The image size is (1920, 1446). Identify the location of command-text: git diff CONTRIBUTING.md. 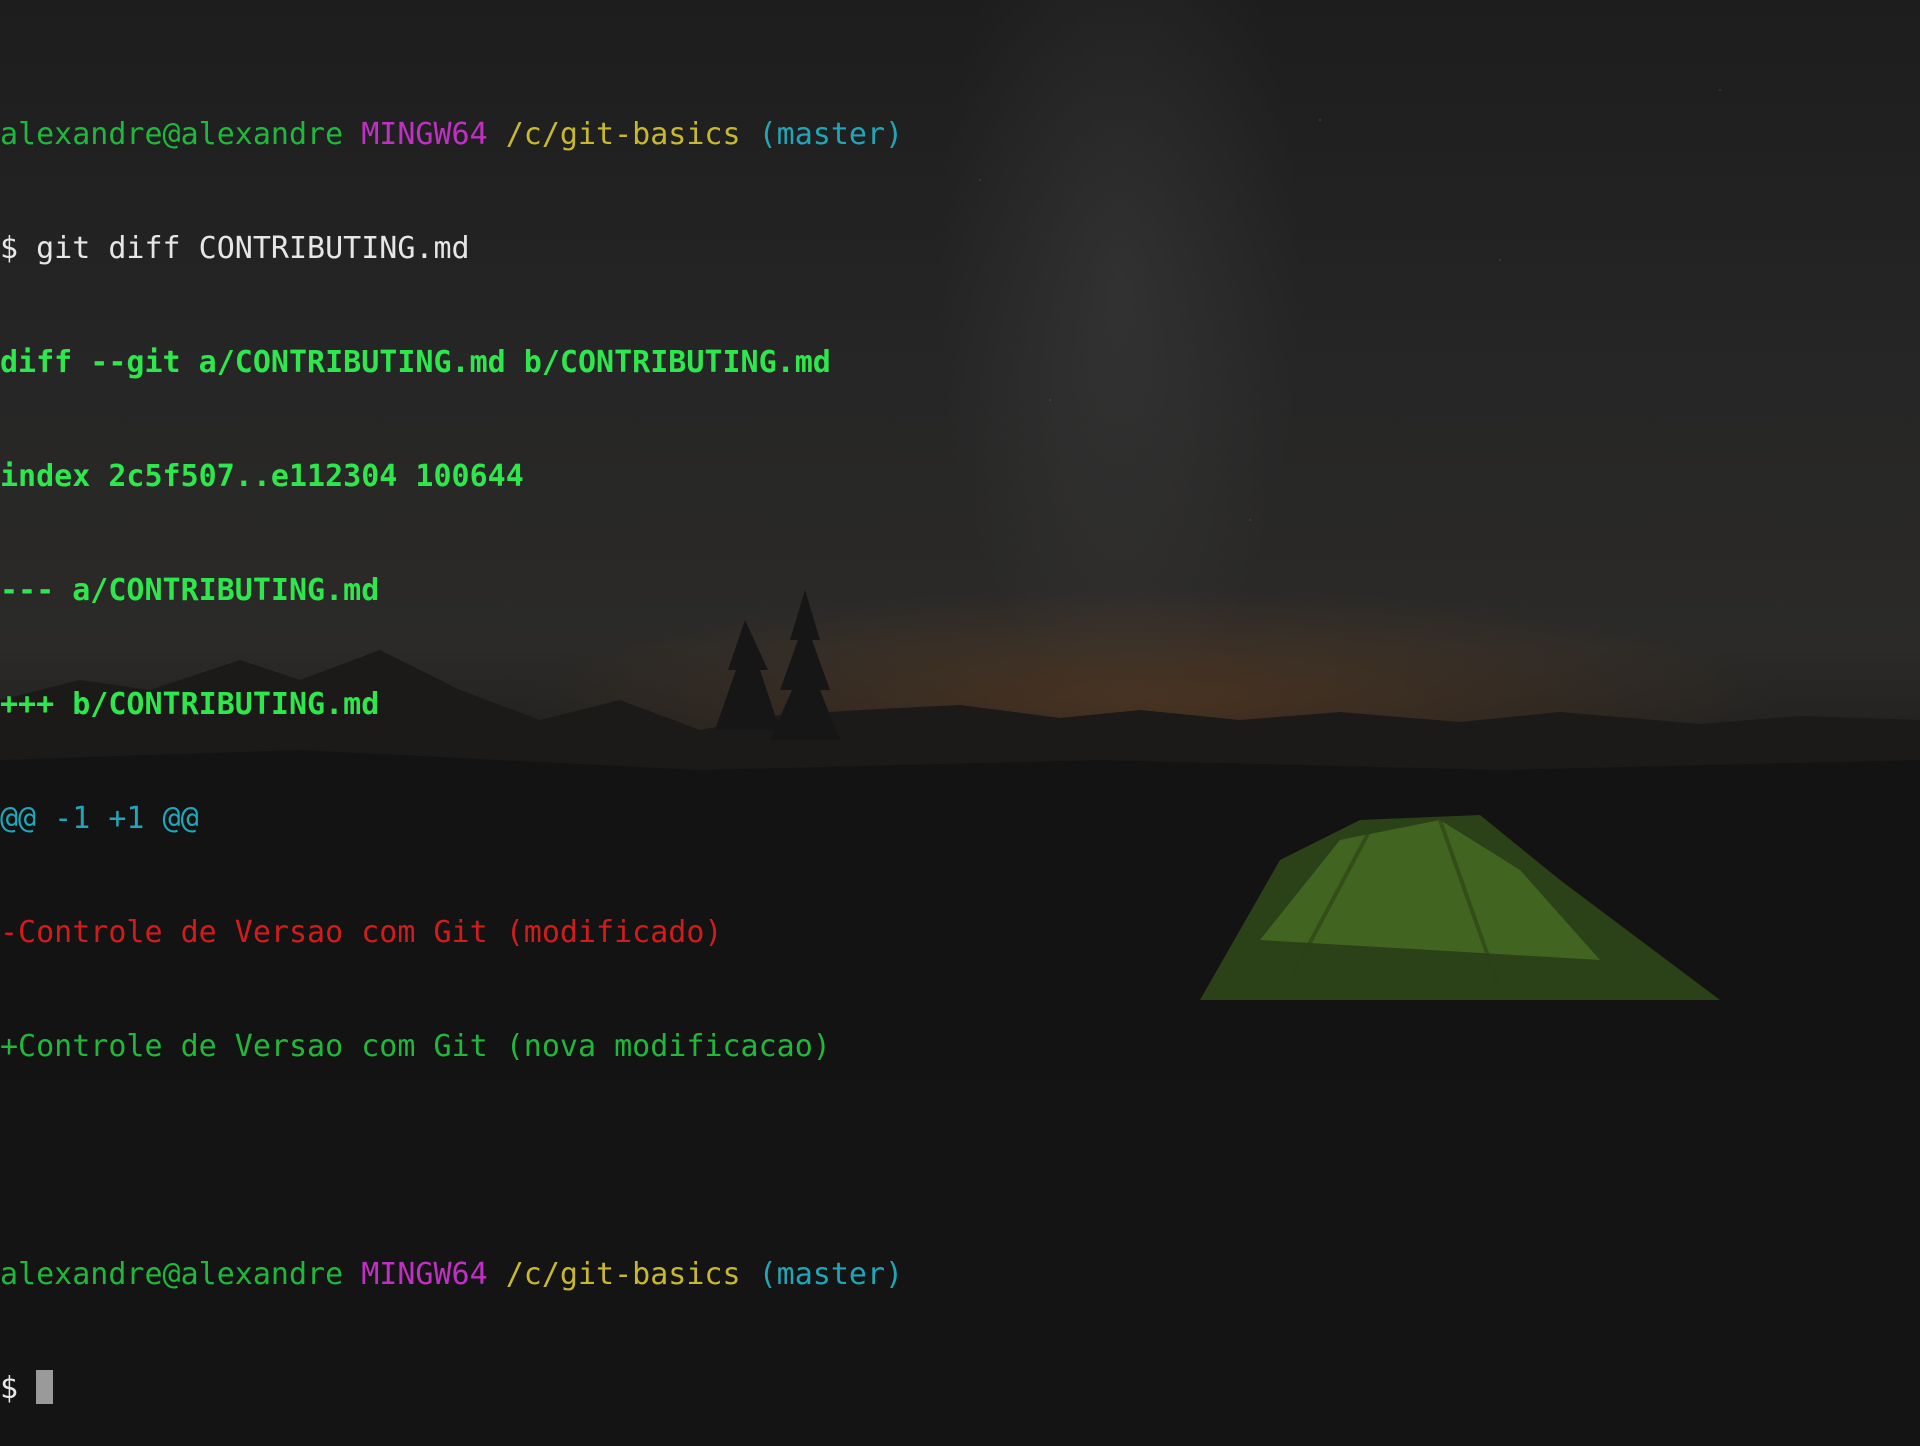
(253, 248).